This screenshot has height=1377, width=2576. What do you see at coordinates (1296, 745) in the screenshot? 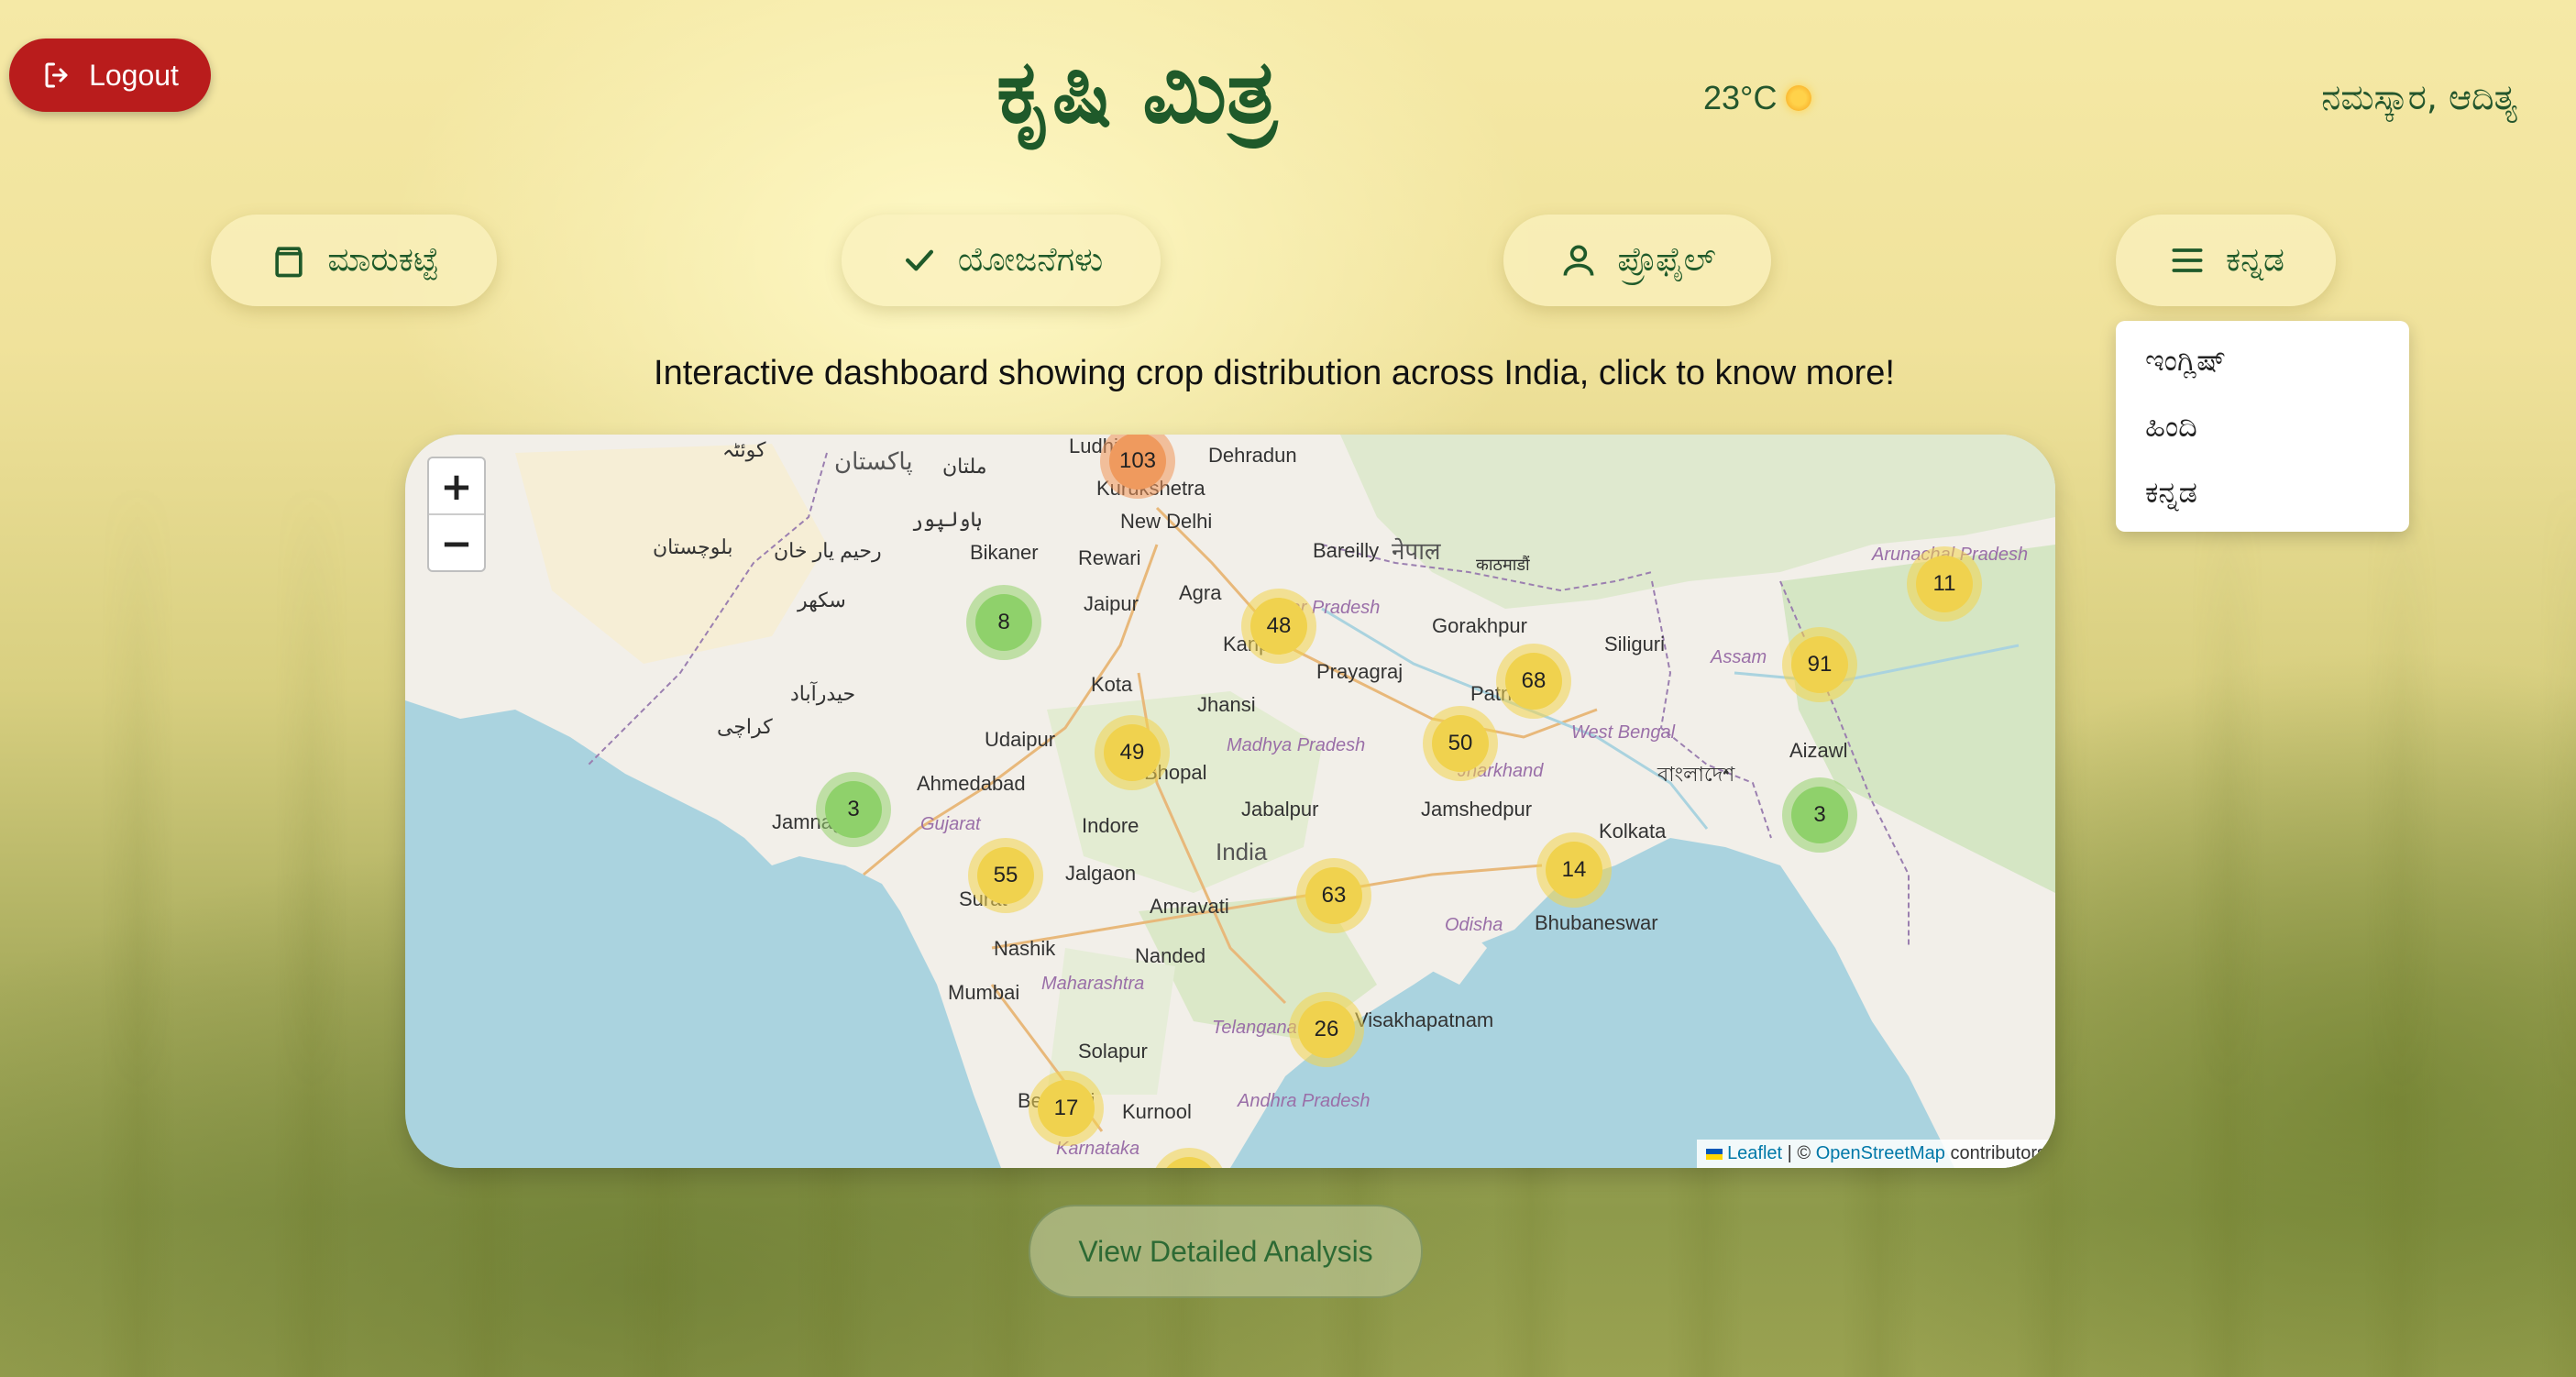
I see `place-label: Madhya Pradesh` at bounding box center [1296, 745].